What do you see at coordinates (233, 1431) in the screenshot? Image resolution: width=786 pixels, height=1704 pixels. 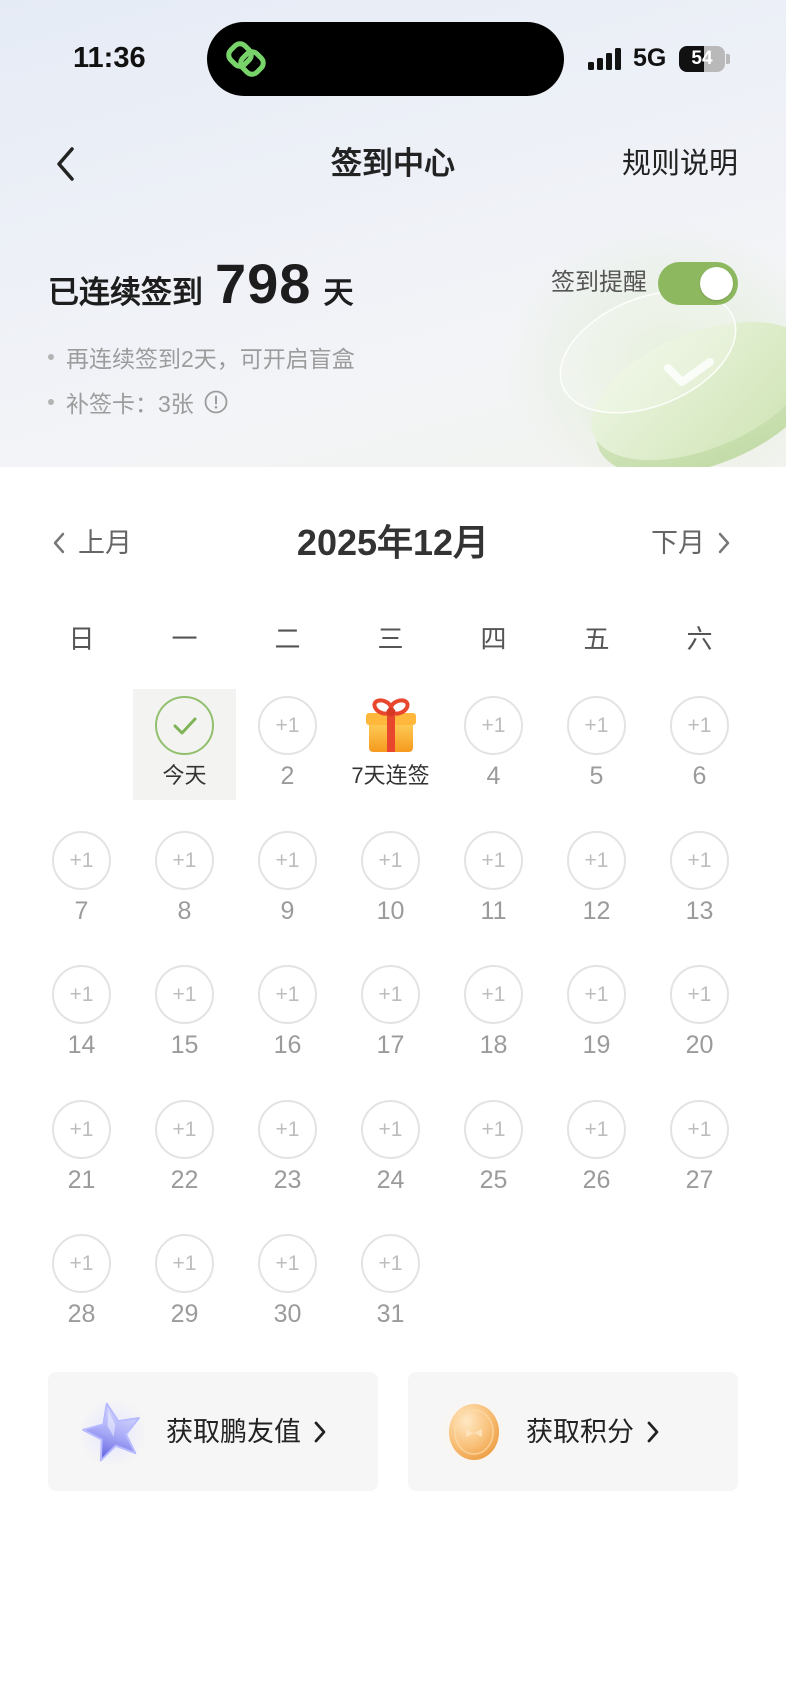 I see `earn-friend-points-label: 获取鹏友值` at bounding box center [233, 1431].